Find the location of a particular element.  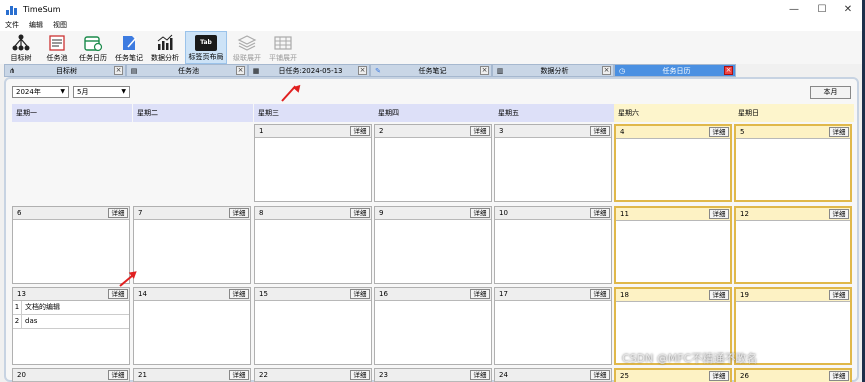

toolbar-data-analysis-button: 数据分析 is located at coordinates (165, 47).